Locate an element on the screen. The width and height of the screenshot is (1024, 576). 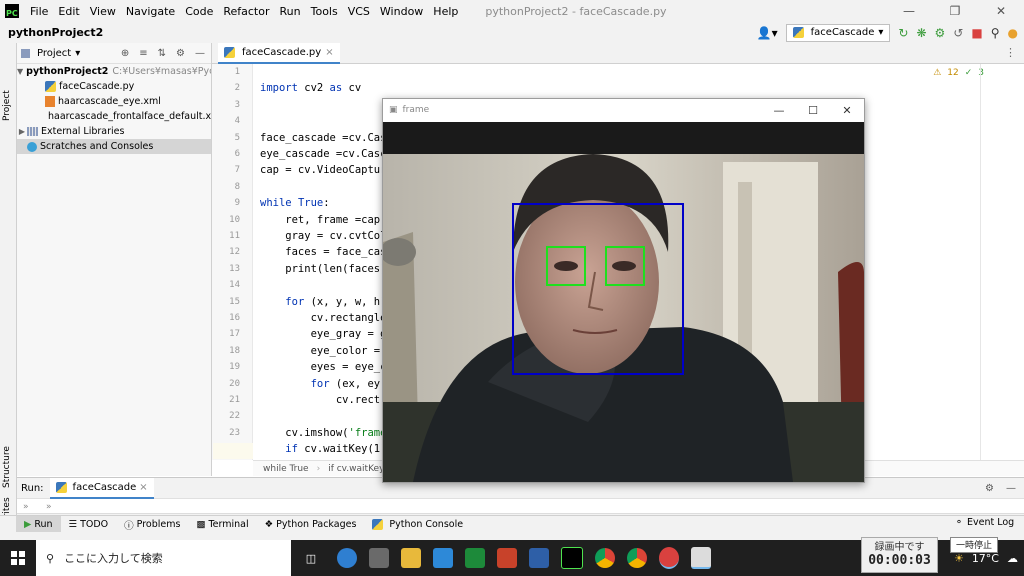
expand-all-icon: ⇅ is located at coordinates (162, 53).